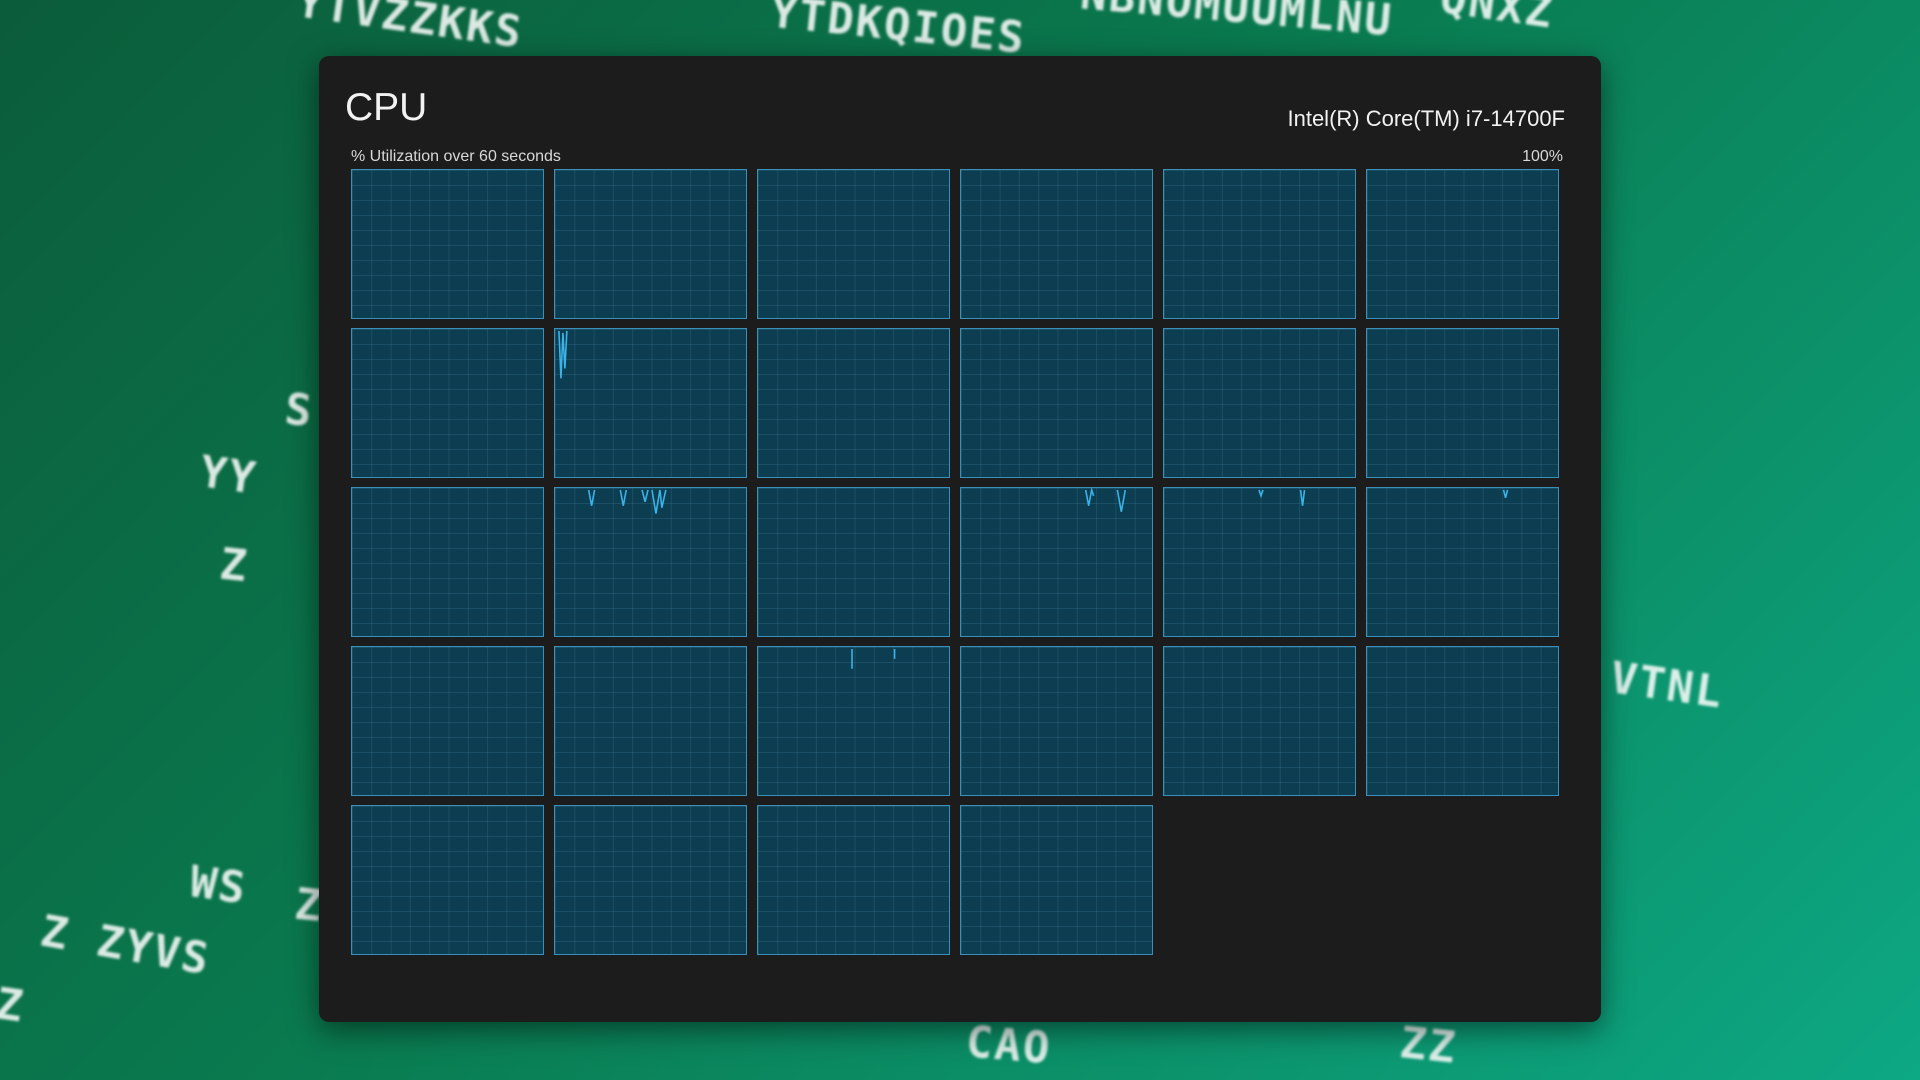 This screenshot has height=1080, width=1920. What do you see at coordinates (386, 107) in the screenshot?
I see `page-title: CPU` at bounding box center [386, 107].